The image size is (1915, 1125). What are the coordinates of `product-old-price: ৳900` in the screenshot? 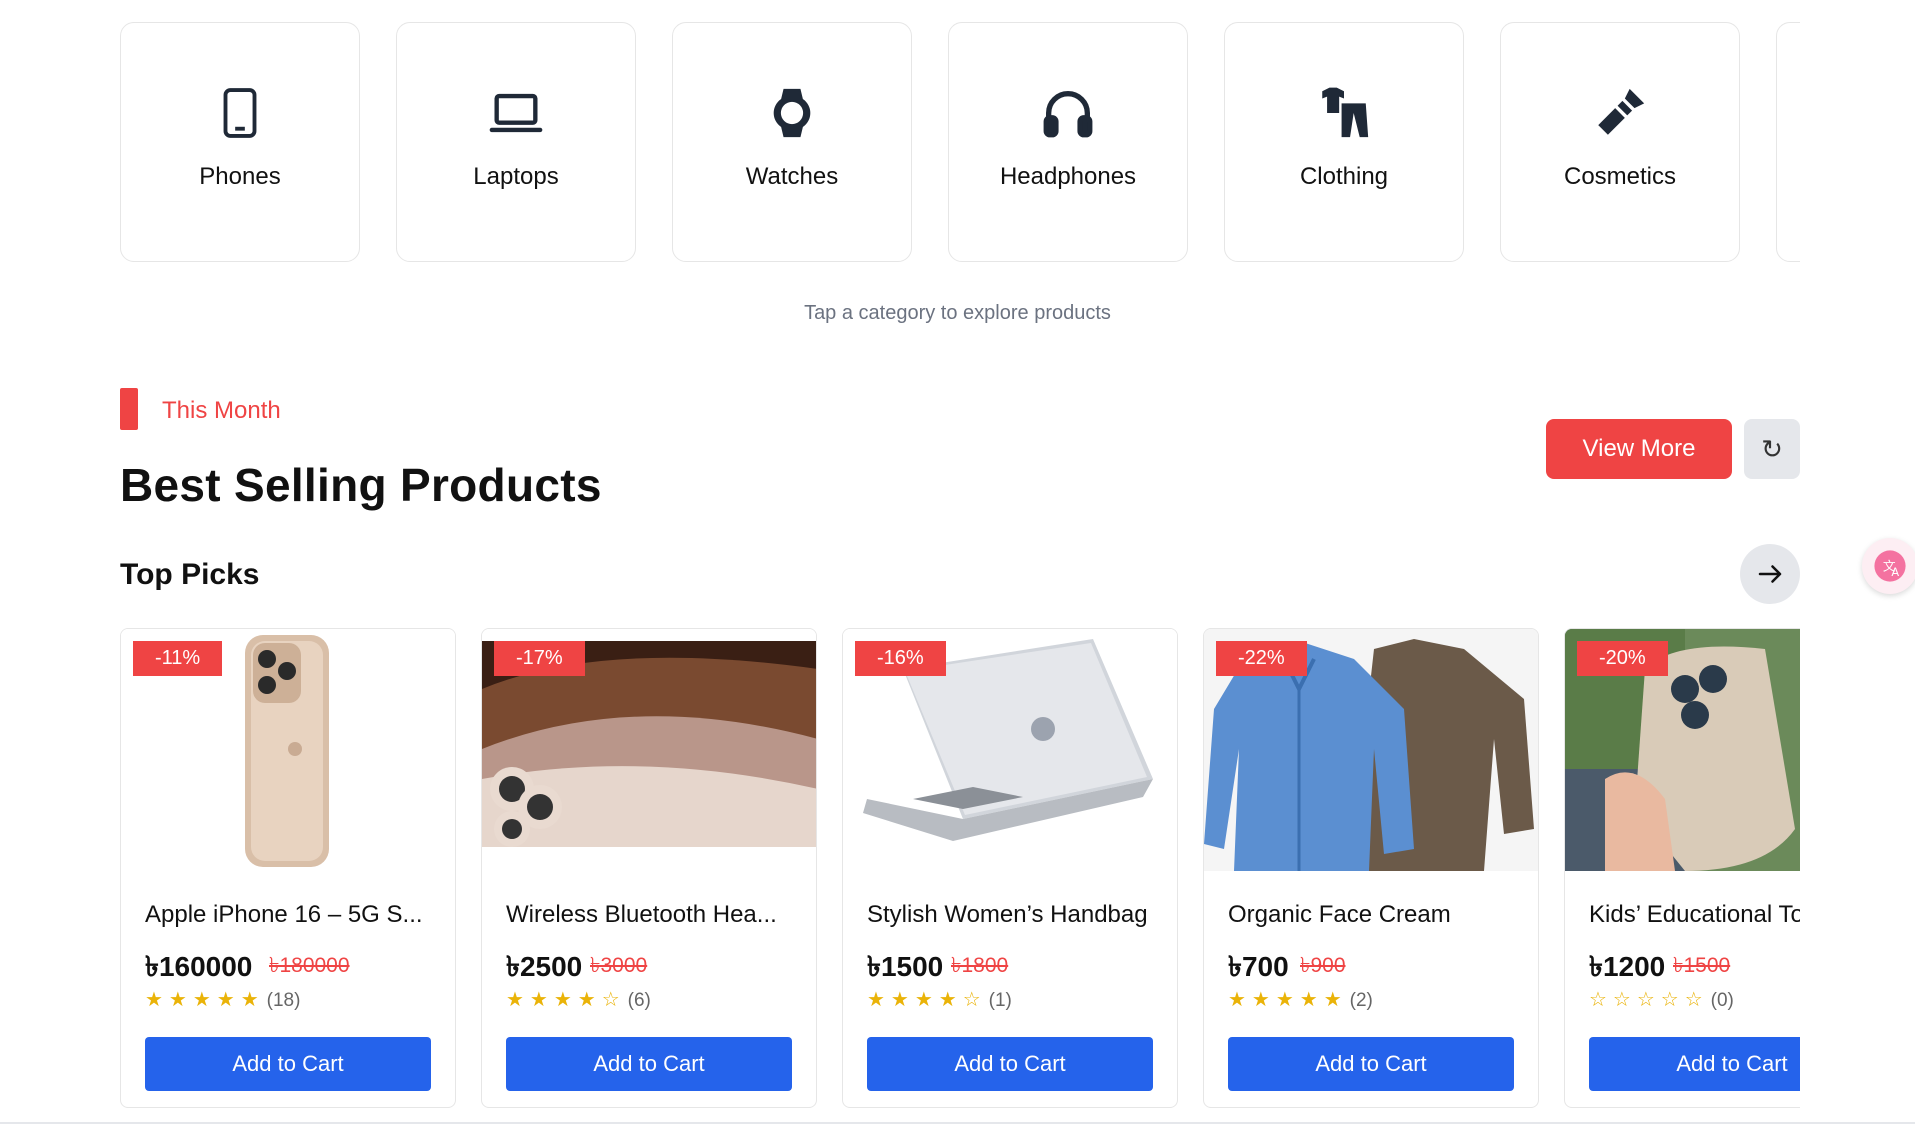 It's located at (1323, 965).